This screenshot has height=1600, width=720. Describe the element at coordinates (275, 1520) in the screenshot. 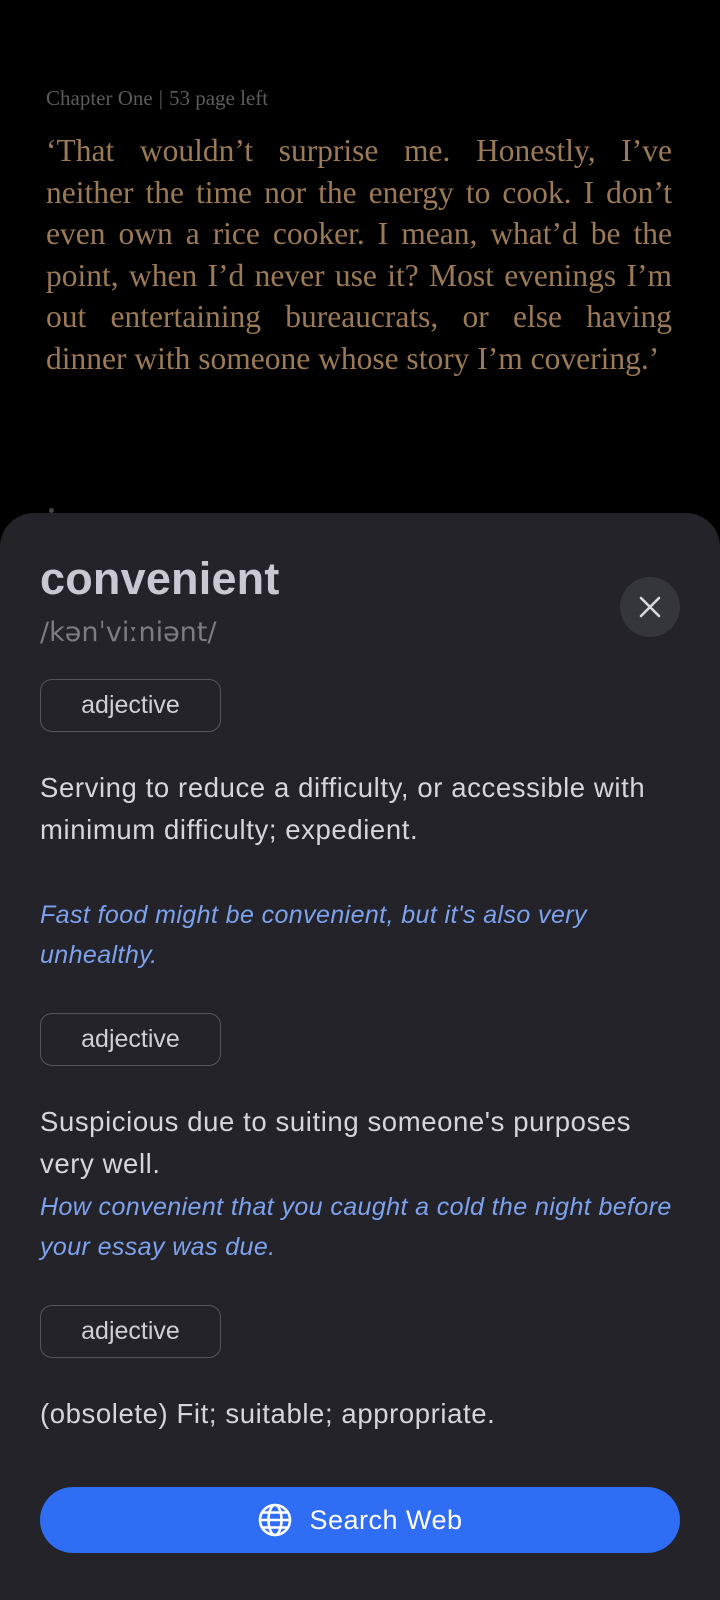

I see `globe-icon` at that location.